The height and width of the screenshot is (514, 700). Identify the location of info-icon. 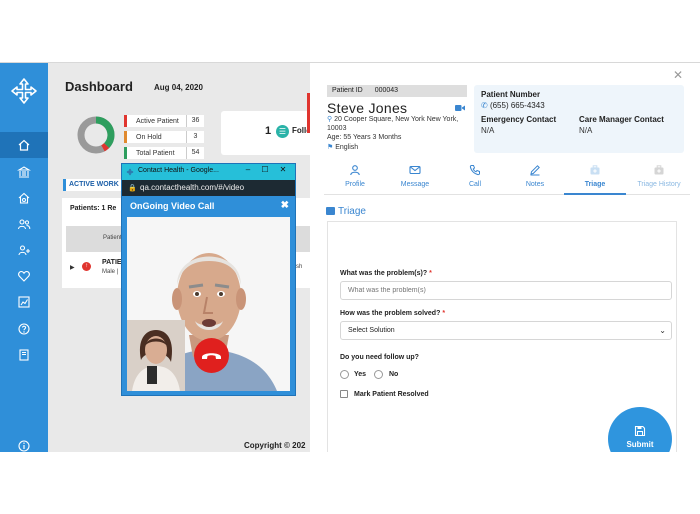
(24, 446).